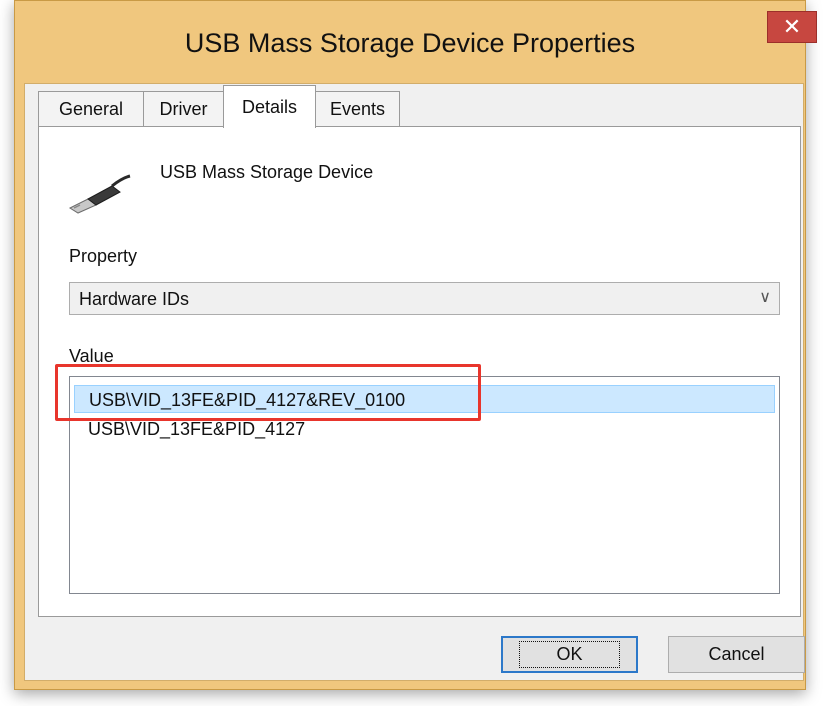 Image resolution: width=823 pixels, height=706 pixels. What do you see at coordinates (765, 297) in the screenshot?
I see `chevron-down-icon: ∨` at bounding box center [765, 297].